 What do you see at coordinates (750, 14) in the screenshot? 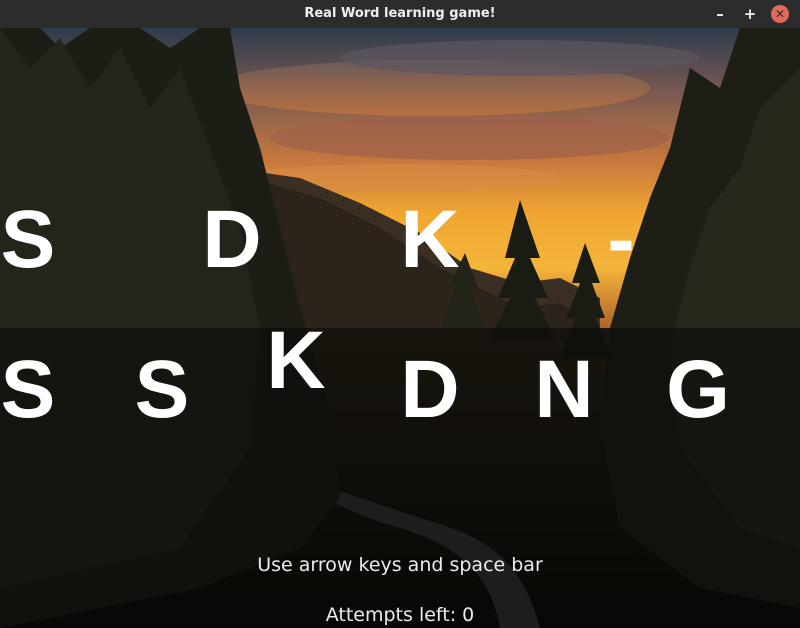
I see `maximize-button: +` at bounding box center [750, 14].